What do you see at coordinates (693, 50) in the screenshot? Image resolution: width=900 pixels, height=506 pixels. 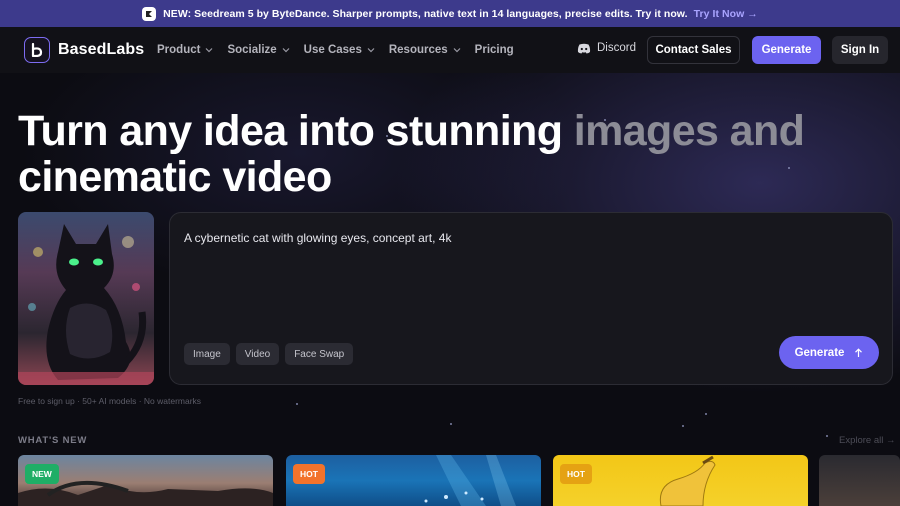 I see `contact-sales-button: Contact Sales` at bounding box center [693, 50].